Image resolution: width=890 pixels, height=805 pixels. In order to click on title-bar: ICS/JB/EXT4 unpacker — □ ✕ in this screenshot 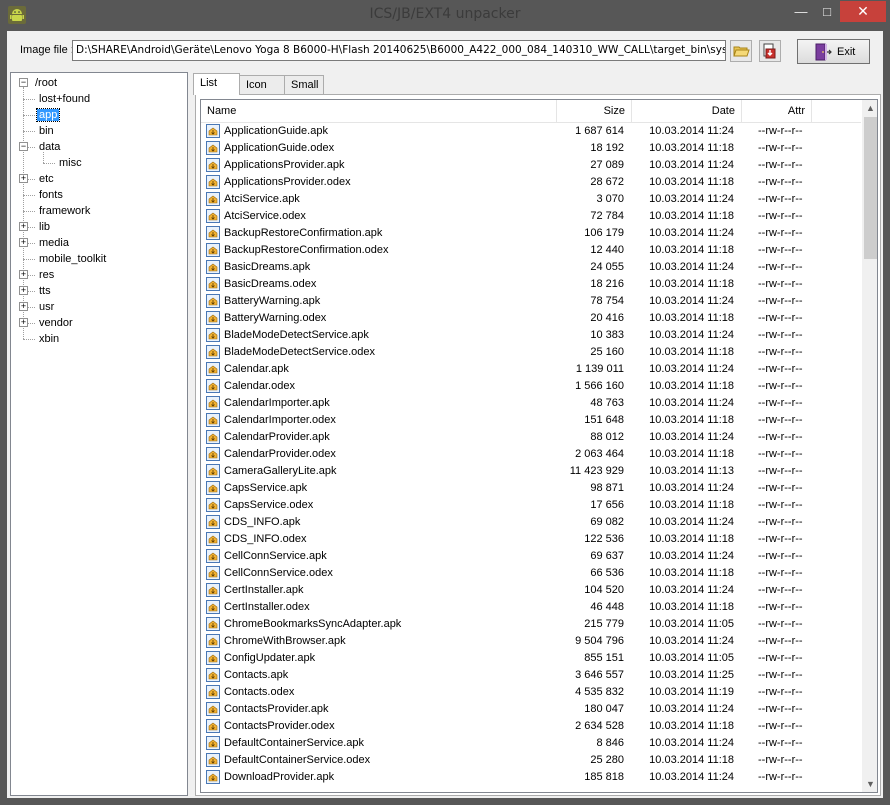, I will do `click(445, 15)`.